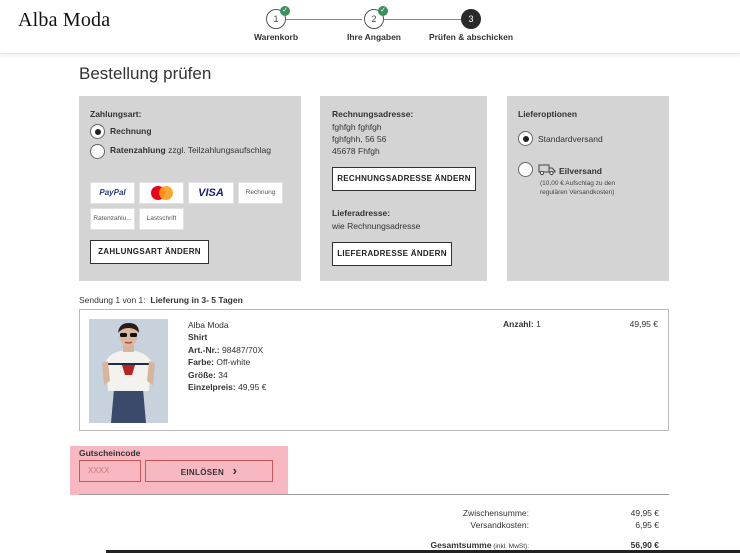 The width and height of the screenshot is (740, 553). What do you see at coordinates (226, 349) in the screenshot?
I see `product-art-number: Art.-Nr.: 98487/70X` at bounding box center [226, 349].